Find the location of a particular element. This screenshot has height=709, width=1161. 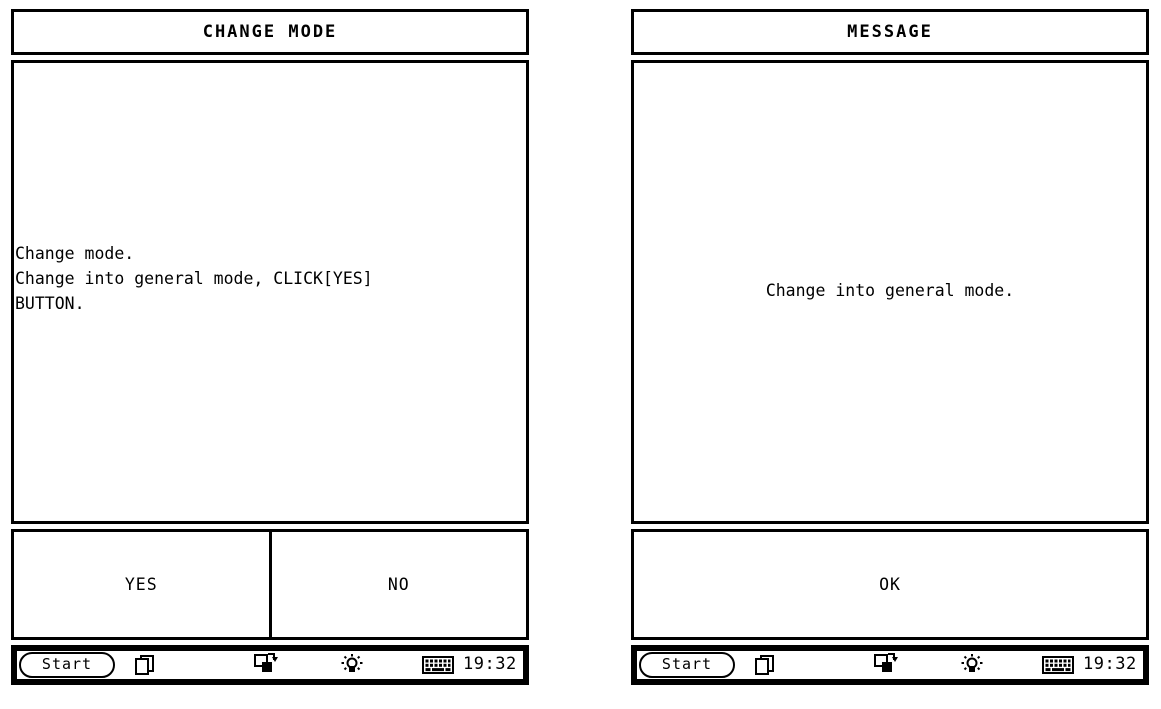

page-title: CHANGE MODE is located at coordinates (270, 32).